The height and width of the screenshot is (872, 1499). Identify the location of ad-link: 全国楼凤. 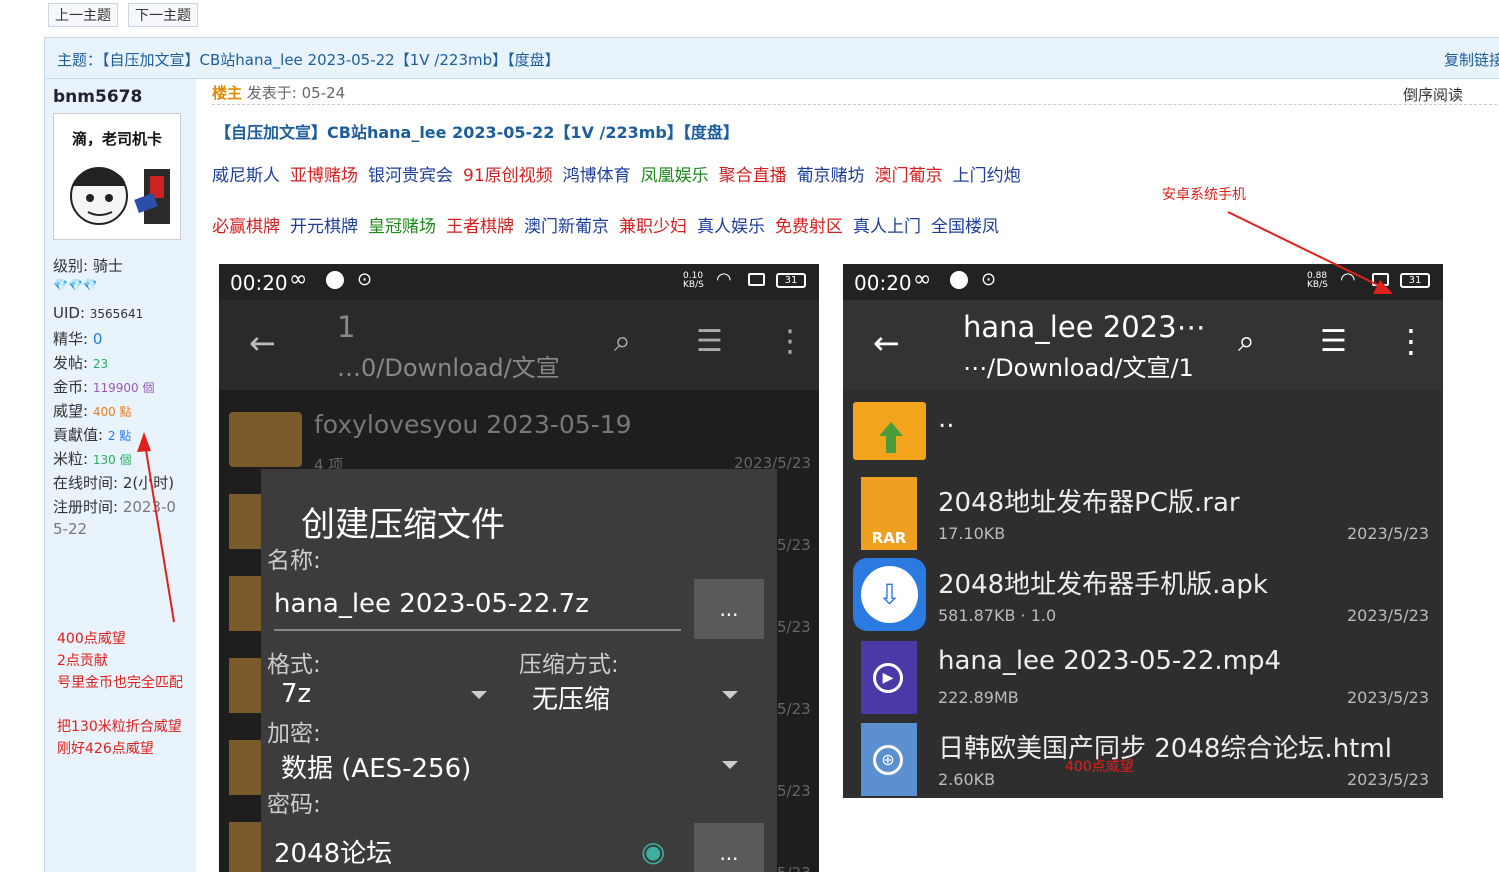
(965, 227).